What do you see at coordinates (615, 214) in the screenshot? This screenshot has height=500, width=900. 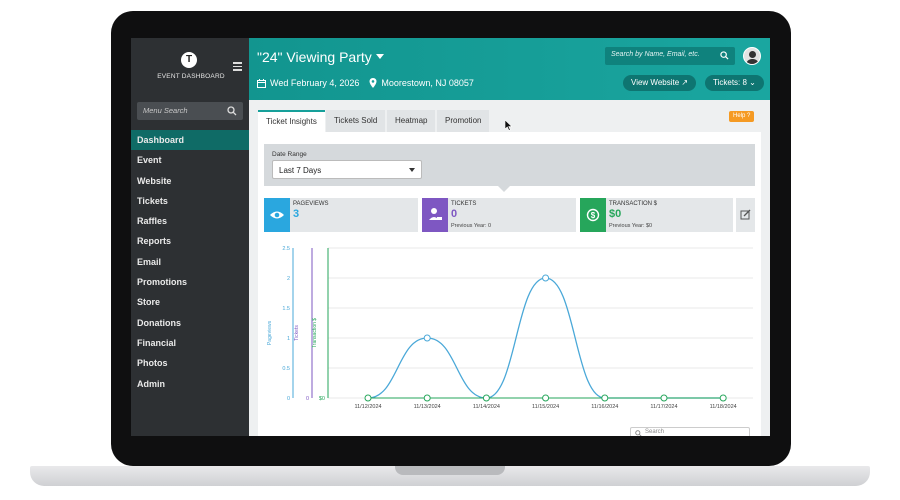 I see `stat-value: $0` at bounding box center [615, 214].